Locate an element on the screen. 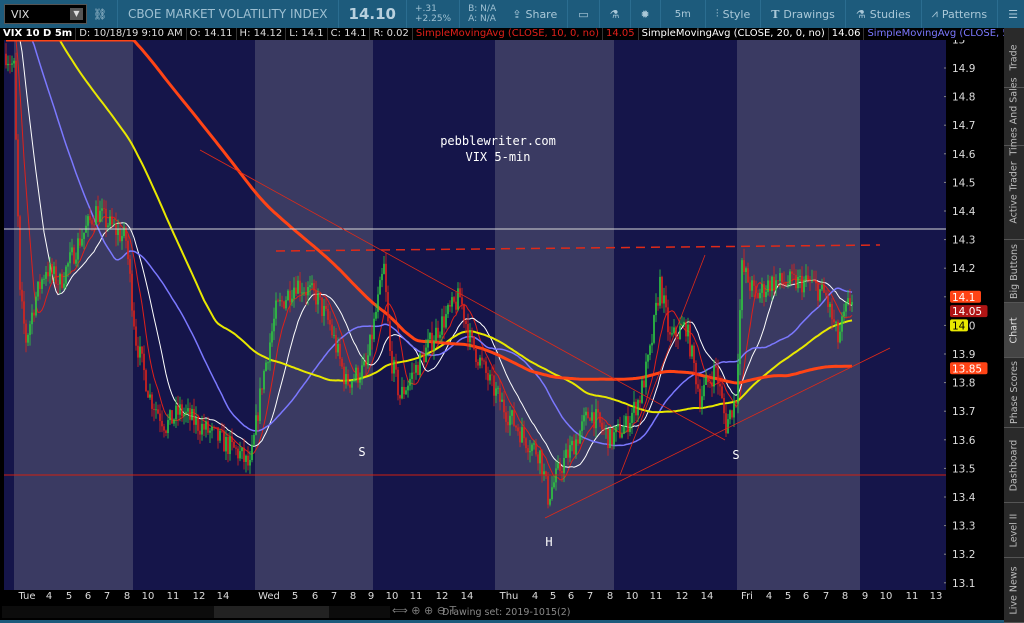  flask-icon: ⚗ is located at coordinates (860, 14).